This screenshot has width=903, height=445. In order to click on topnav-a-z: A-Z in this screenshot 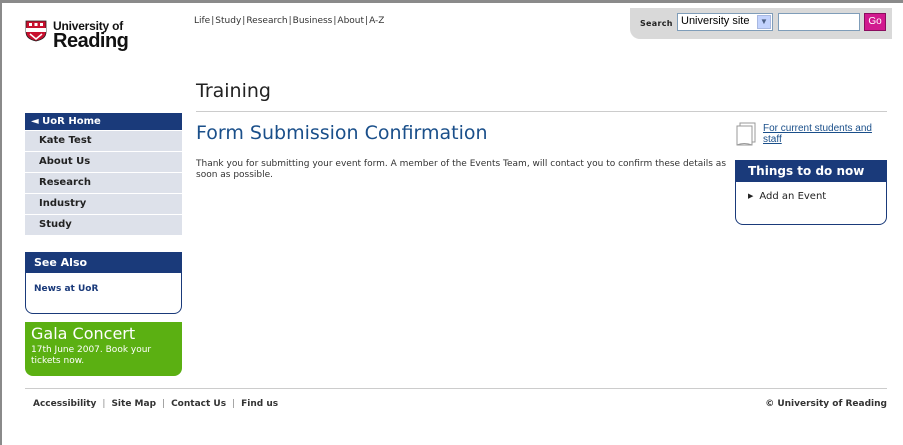, I will do `click(376, 21)`.